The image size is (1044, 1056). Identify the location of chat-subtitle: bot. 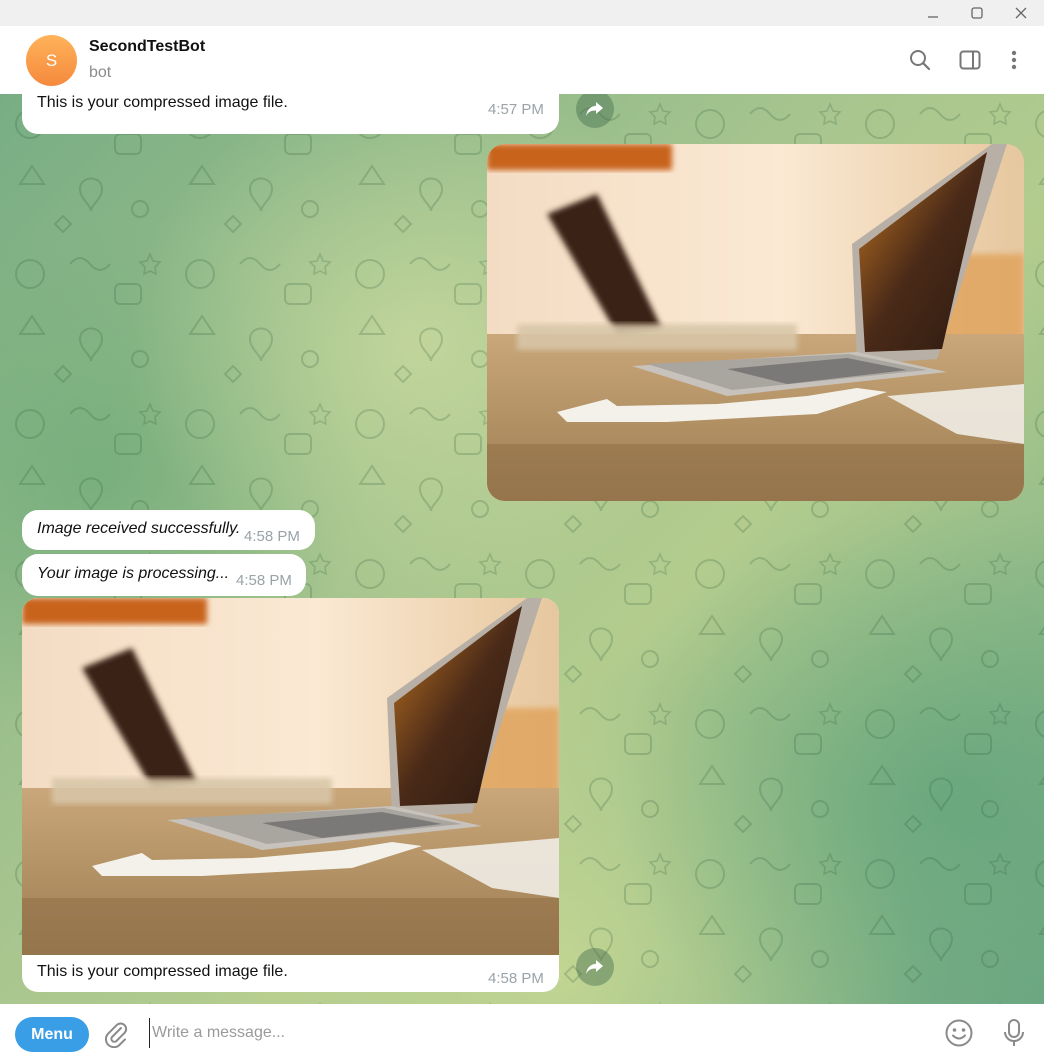
(100, 72).